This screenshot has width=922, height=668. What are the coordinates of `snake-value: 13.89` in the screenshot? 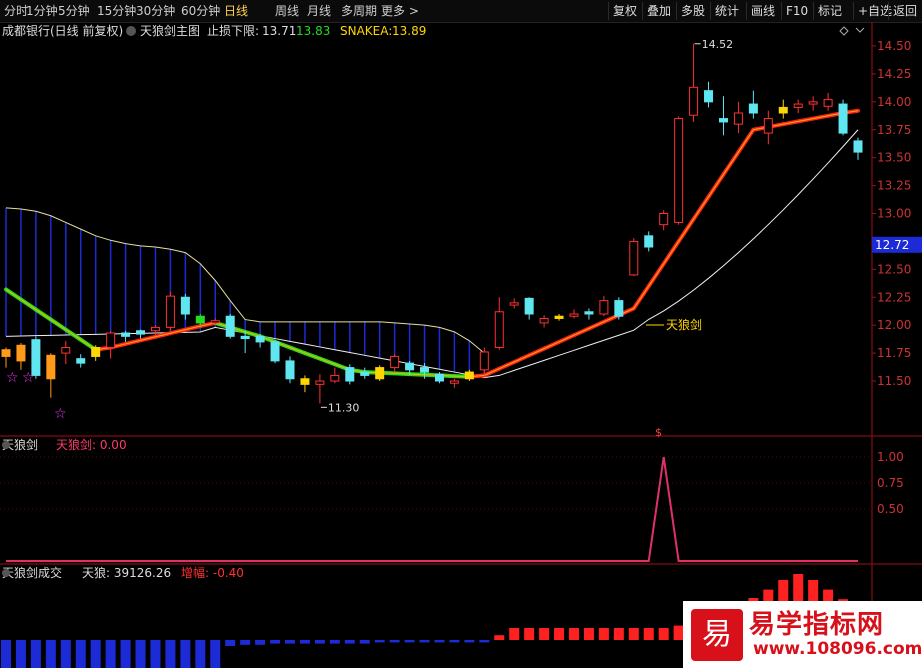 It's located at (409, 31).